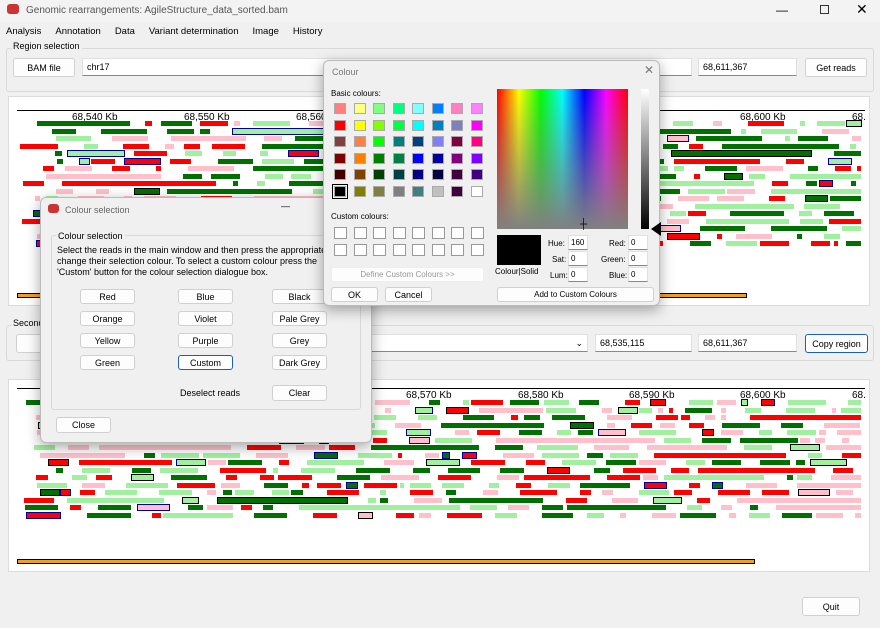 This screenshot has height=628, width=880. What do you see at coordinates (107, 362) in the screenshot?
I see `green-colour-button: Green` at bounding box center [107, 362].